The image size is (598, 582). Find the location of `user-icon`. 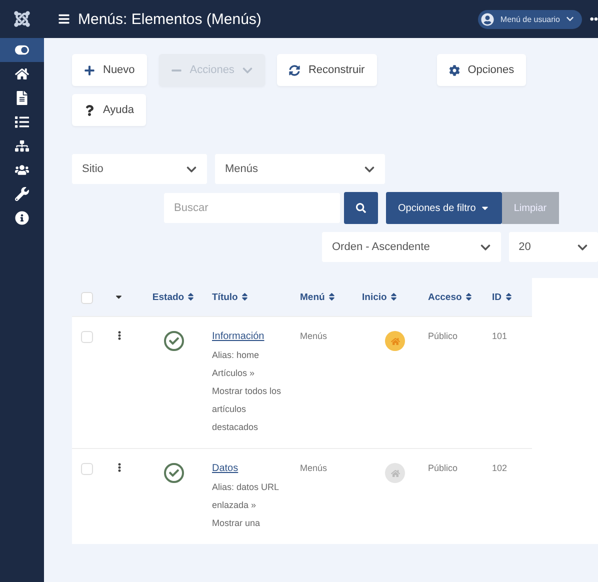

user-icon is located at coordinates (487, 19).